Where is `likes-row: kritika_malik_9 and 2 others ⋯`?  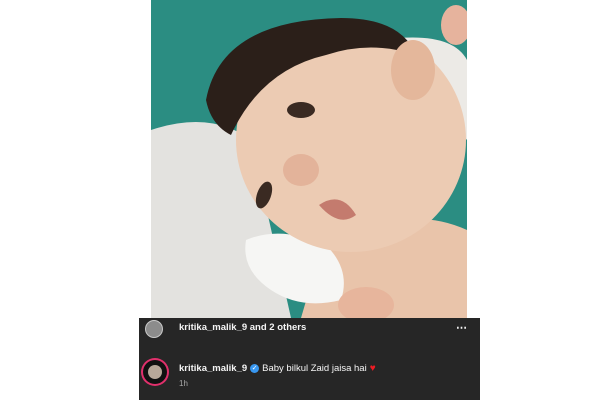 likes-row: kritika_malik_9 and 2 others ⋯ is located at coordinates (309, 329).